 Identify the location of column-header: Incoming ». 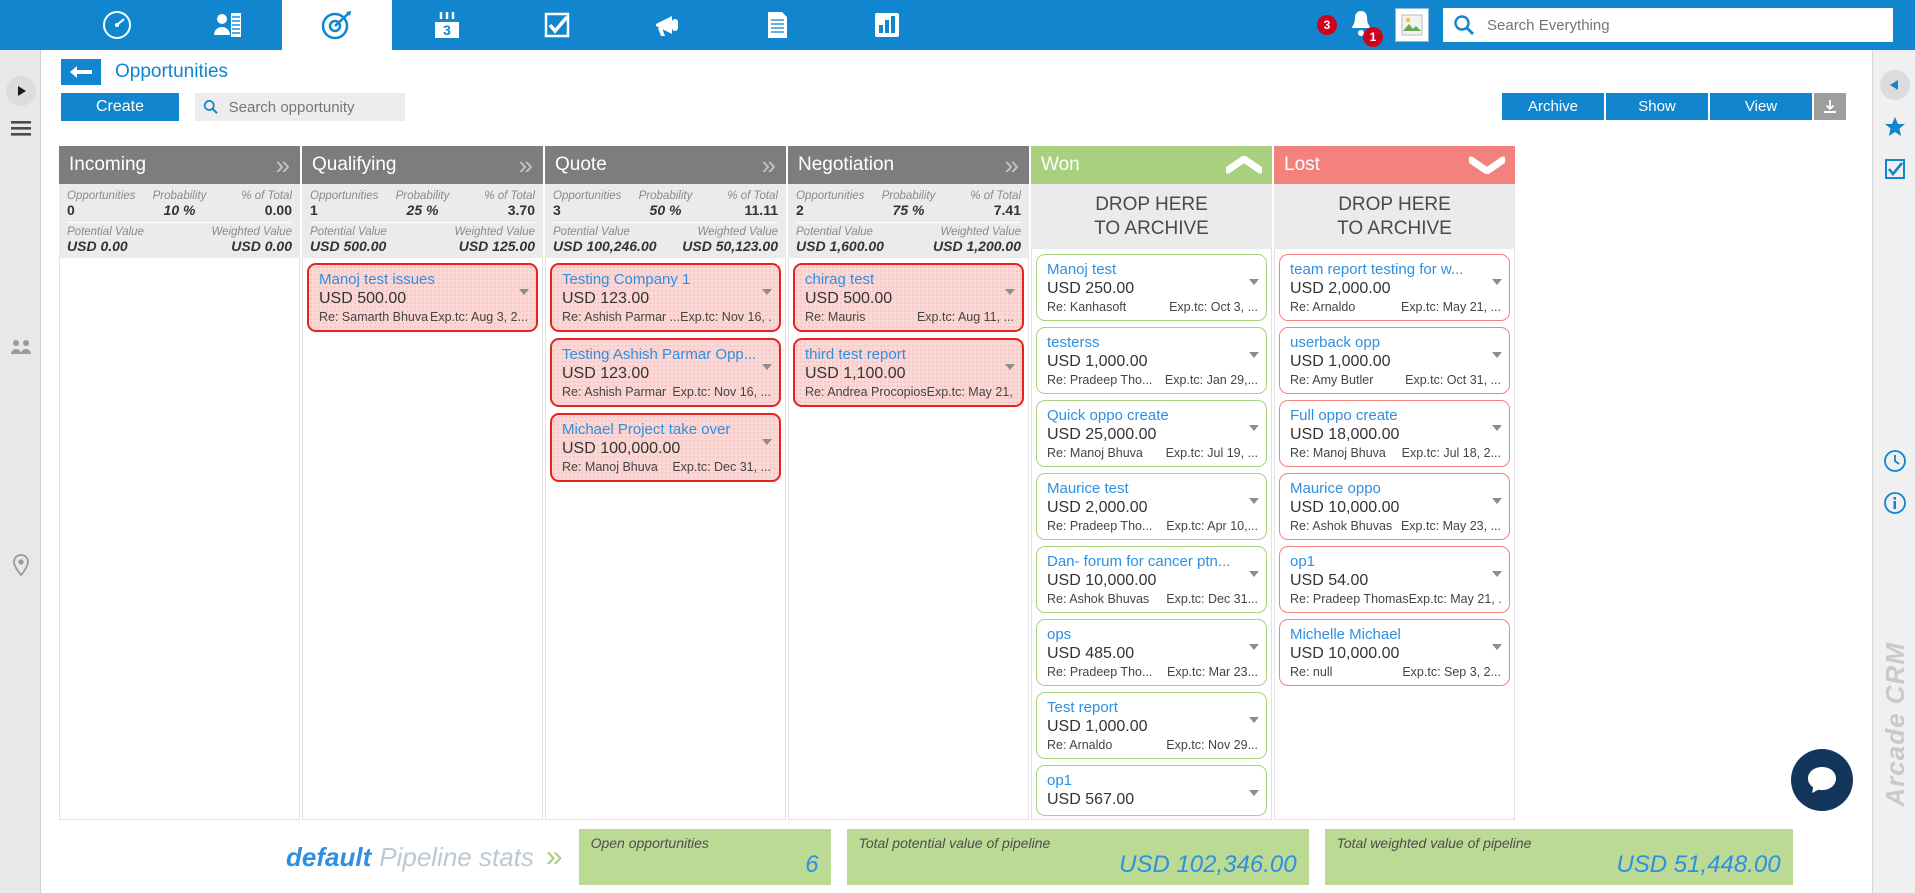
(179, 165).